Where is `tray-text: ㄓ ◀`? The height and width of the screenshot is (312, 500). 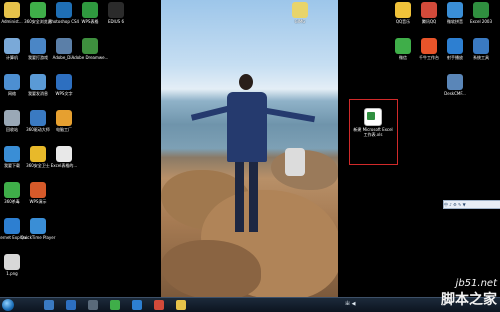
tray-text: ㄓ ◀ is located at coordinates (350, 304).